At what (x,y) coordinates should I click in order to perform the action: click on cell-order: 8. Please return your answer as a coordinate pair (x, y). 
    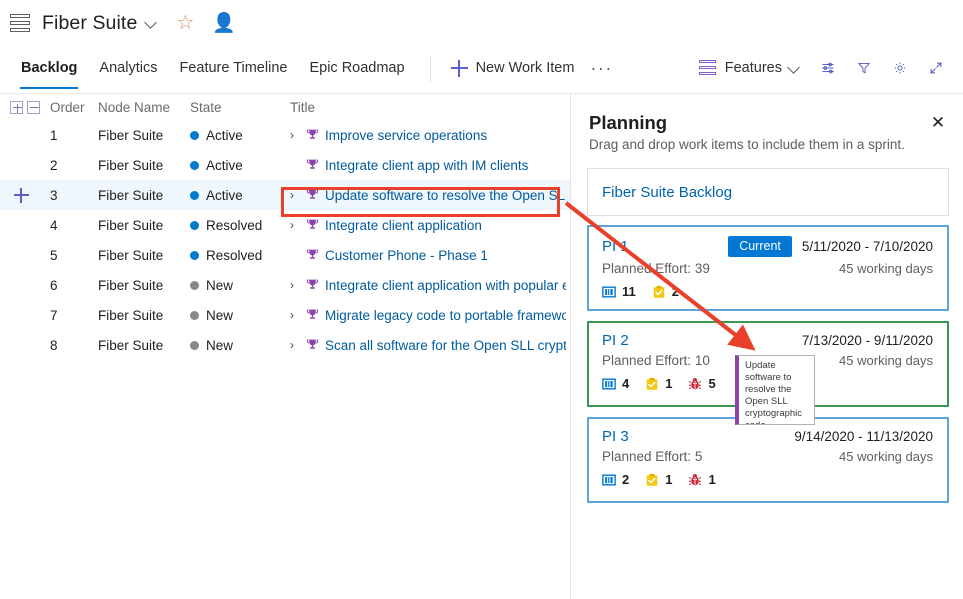
    Looking at the image, I should click on (54, 345).